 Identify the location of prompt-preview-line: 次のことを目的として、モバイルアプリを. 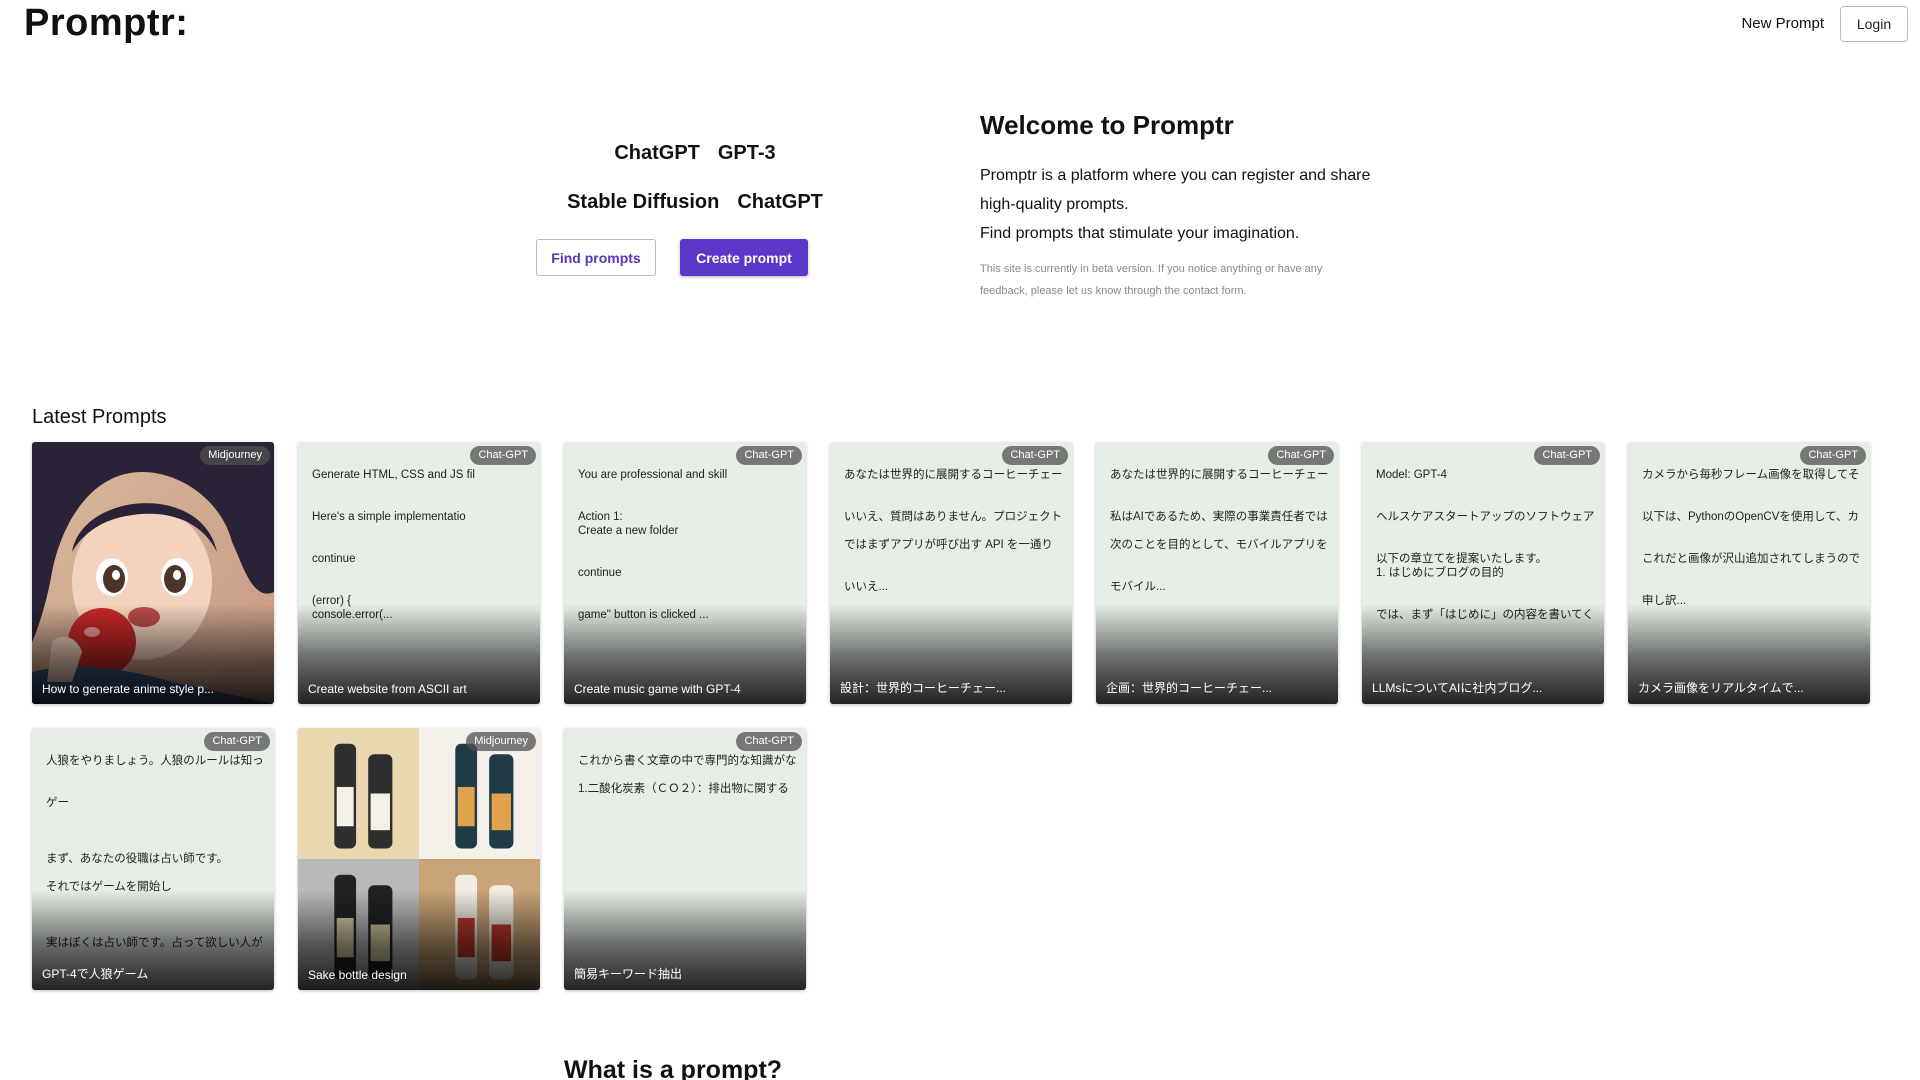
(1219, 545).